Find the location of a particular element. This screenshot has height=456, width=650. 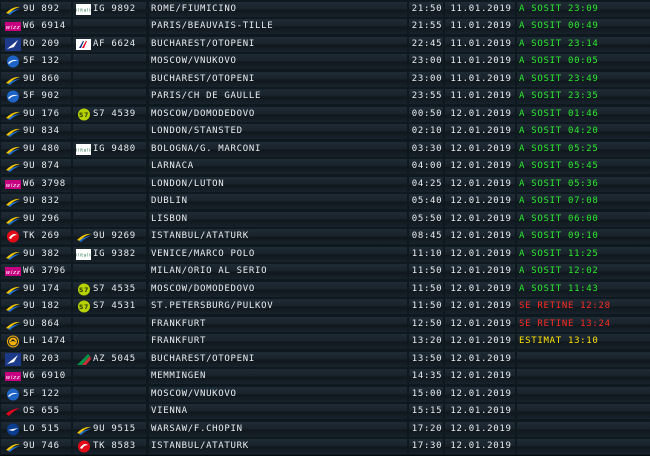

destination-text: LONDON/STANSTED is located at coordinates (196, 131).